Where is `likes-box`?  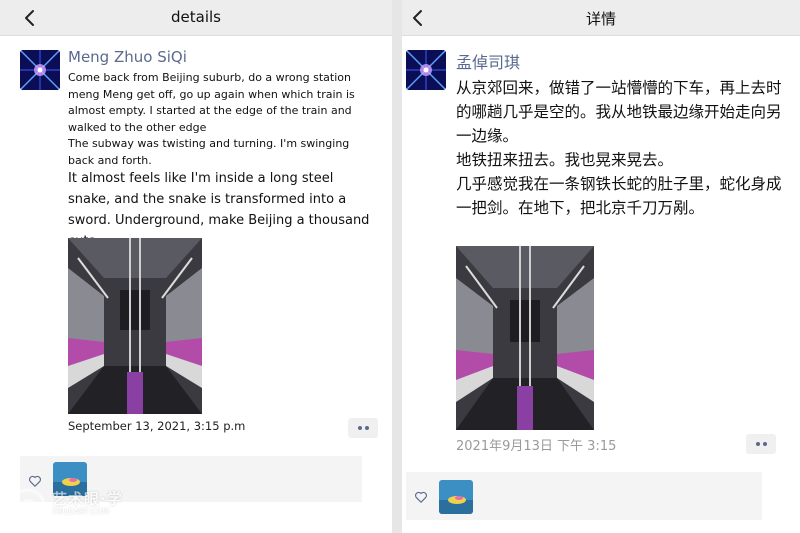
likes-box is located at coordinates (584, 496).